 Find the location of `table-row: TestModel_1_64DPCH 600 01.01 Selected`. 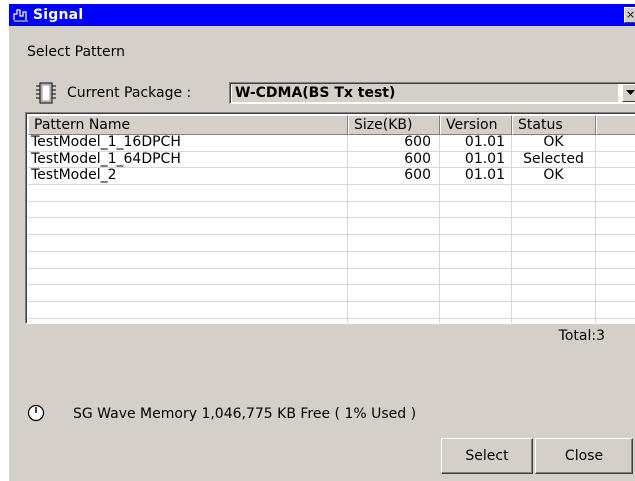

table-row: TestModel_1_64DPCH 600 01.01 Selected is located at coordinates (331, 160).